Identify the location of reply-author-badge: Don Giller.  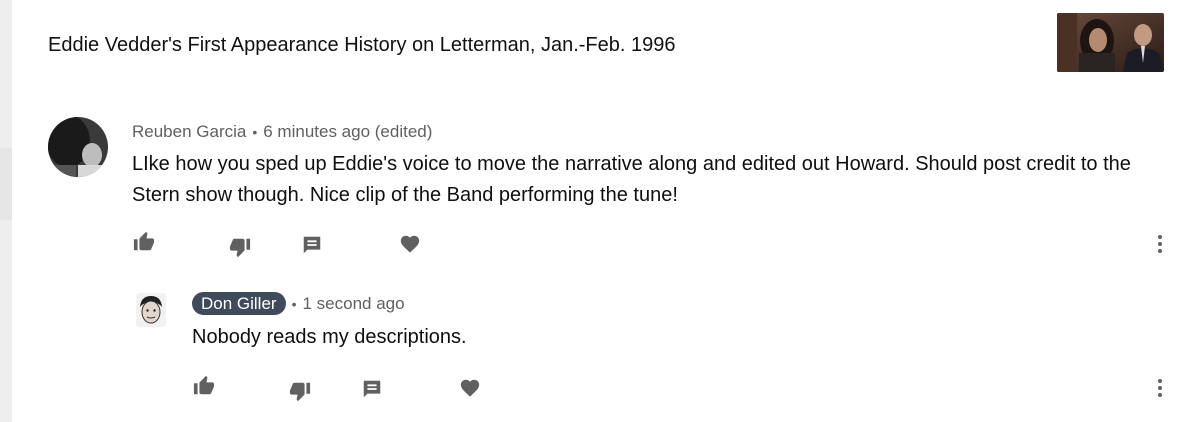
(239, 303).